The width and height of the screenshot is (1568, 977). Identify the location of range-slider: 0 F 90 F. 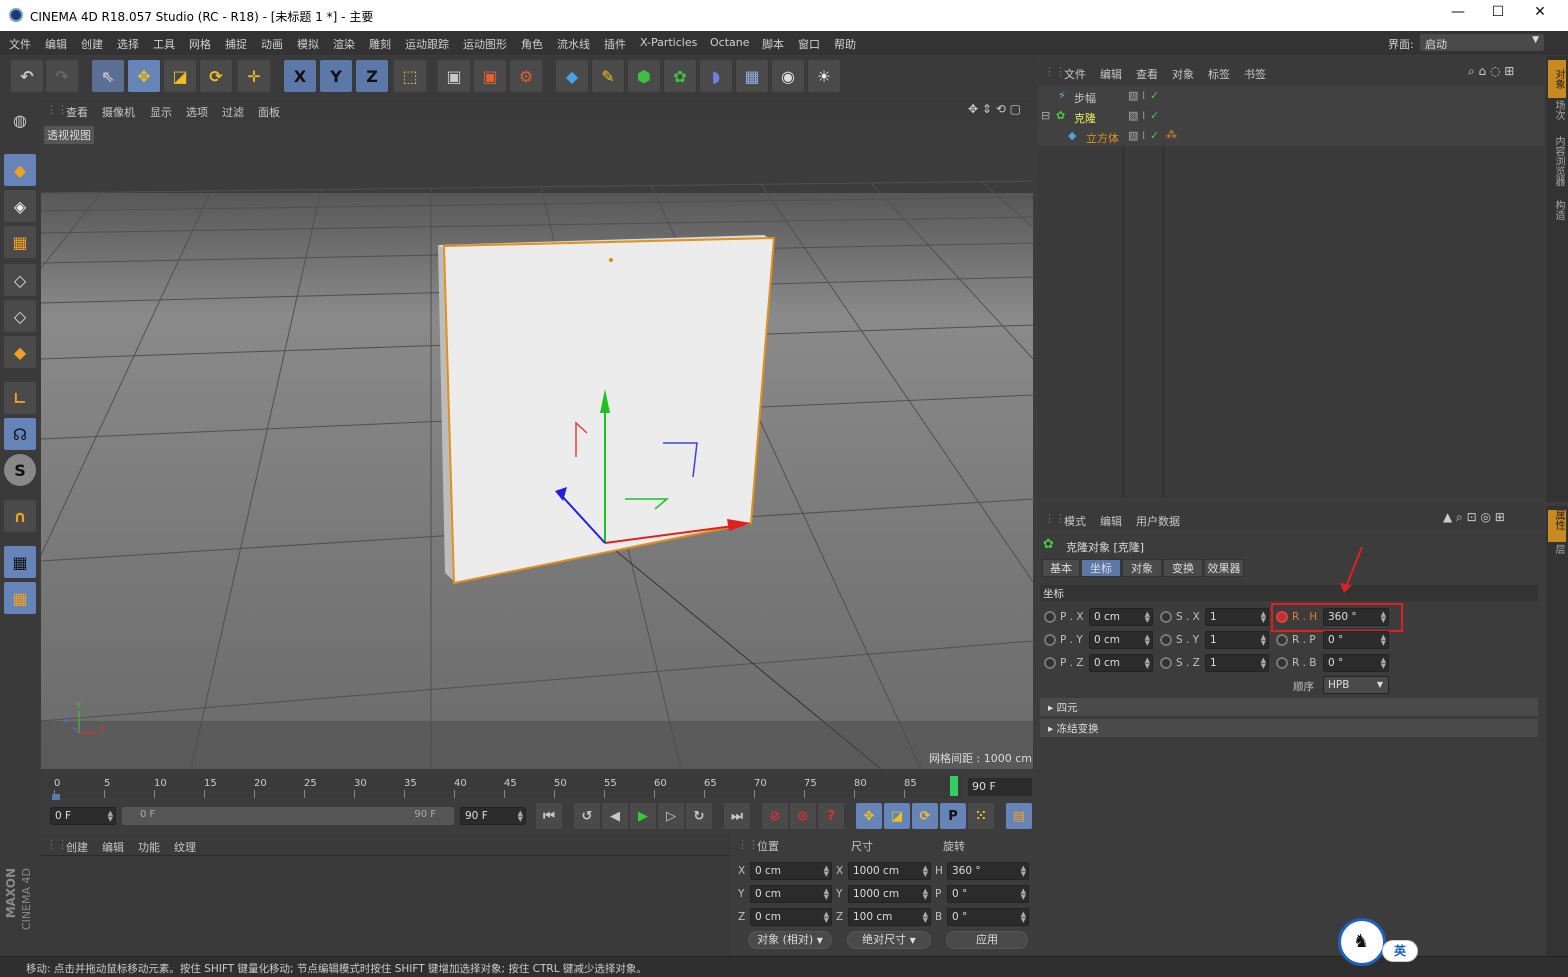
(288, 816).